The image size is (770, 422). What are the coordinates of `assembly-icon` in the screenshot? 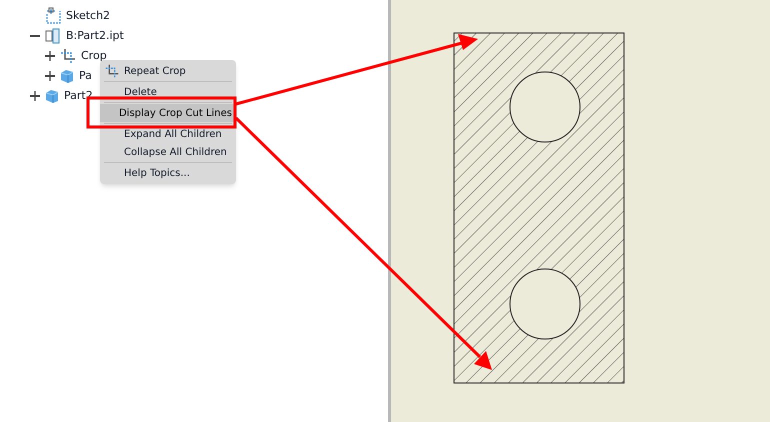 It's located at (53, 36).